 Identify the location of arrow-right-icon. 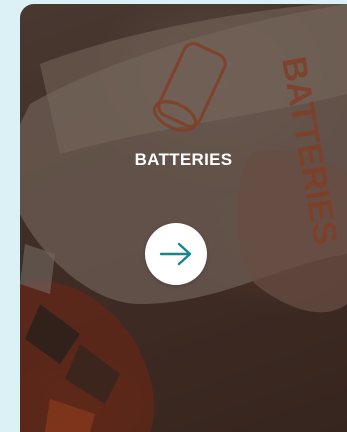
(175, 254).